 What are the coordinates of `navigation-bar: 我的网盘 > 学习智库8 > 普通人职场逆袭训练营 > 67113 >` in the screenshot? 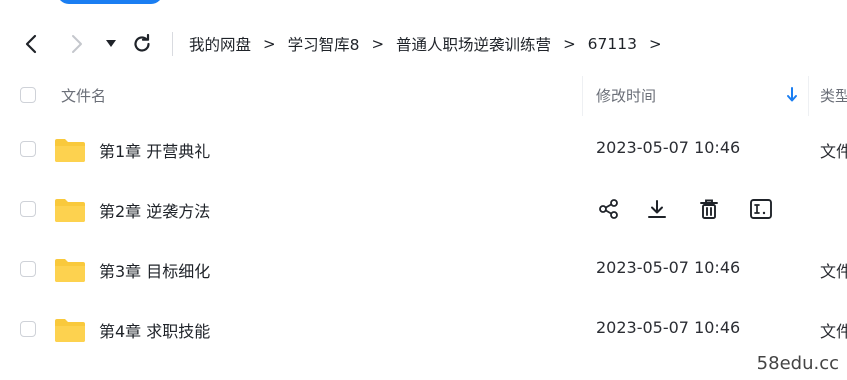 It's located at (423, 44).